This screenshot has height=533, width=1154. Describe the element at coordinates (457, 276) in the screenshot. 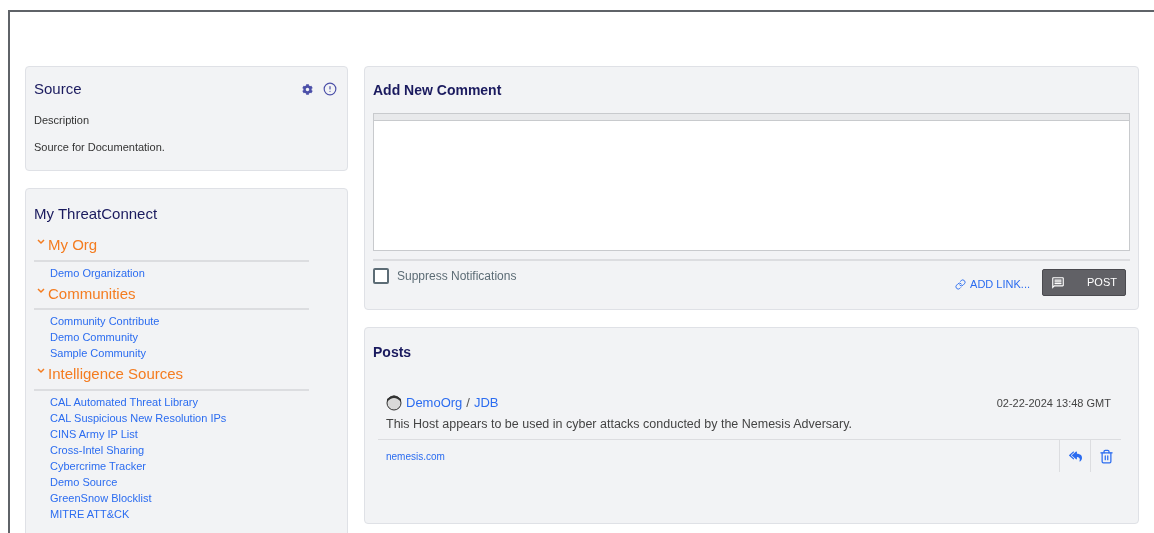

I see `checkbox-label: Suppress Notifications` at that location.